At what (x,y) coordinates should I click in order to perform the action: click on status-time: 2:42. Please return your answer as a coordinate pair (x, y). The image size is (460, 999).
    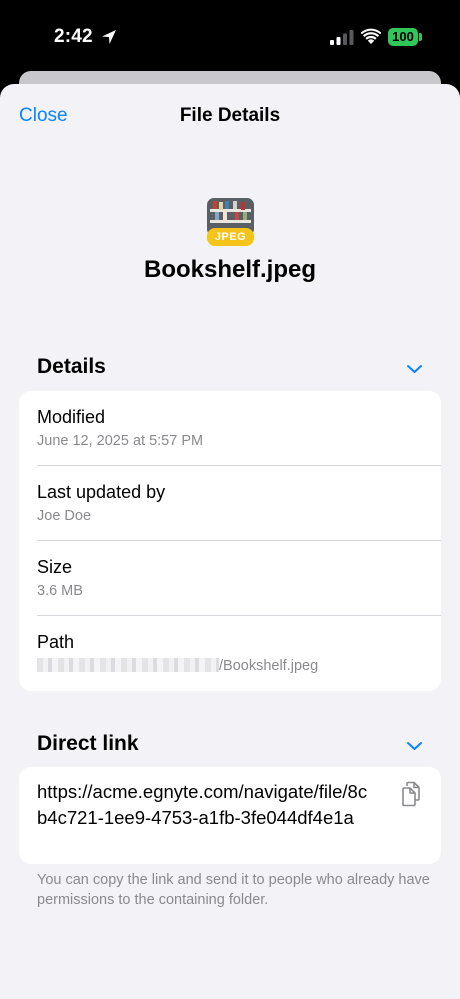
    Looking at the image, I should click on (73, 36).